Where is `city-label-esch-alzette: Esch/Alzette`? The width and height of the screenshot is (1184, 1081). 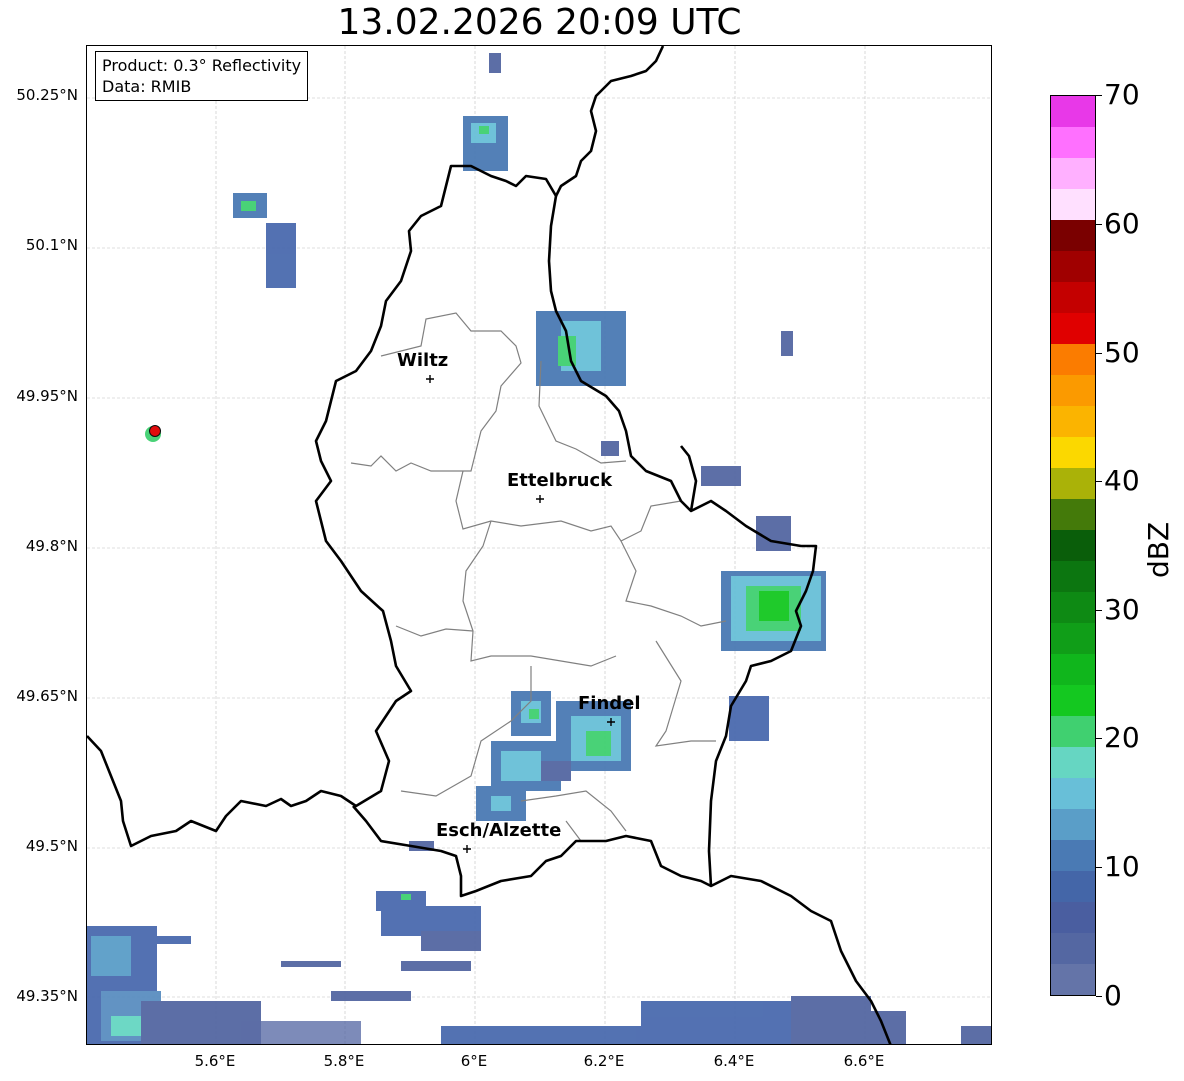
city-label-esch-alzette: Esch/Alzette is located at coordinates (499, 830).